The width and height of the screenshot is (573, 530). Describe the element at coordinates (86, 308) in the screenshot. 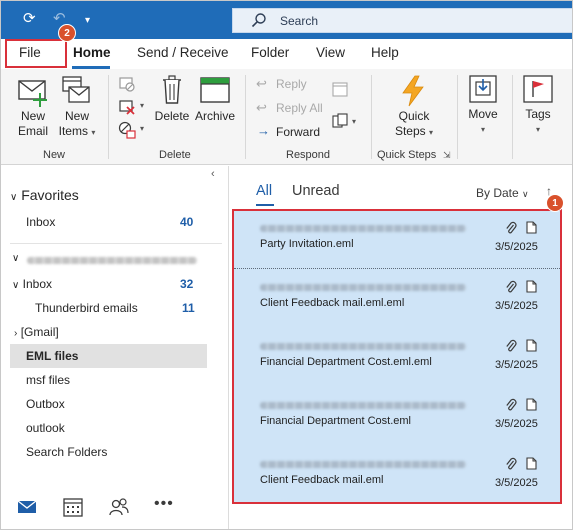

I see `folder-thunderbird-emails: Thunderbird emails` at that location.